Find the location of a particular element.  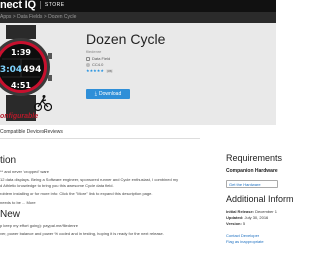

additional-info-heading: Additional Inform is located at coordinates (260, 199).